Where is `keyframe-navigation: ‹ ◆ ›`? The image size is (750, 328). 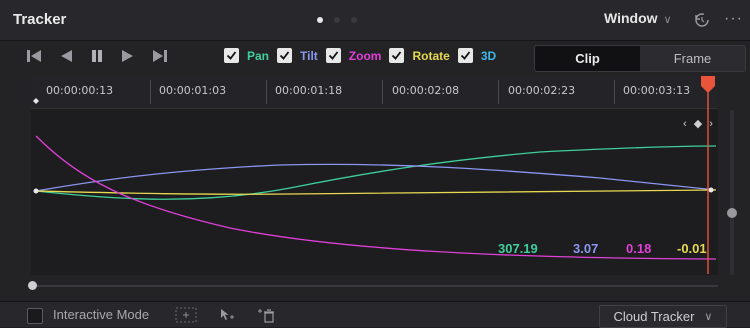 keyframe-navigation: ‹ ◆ › is located at coordinates (699, 123).